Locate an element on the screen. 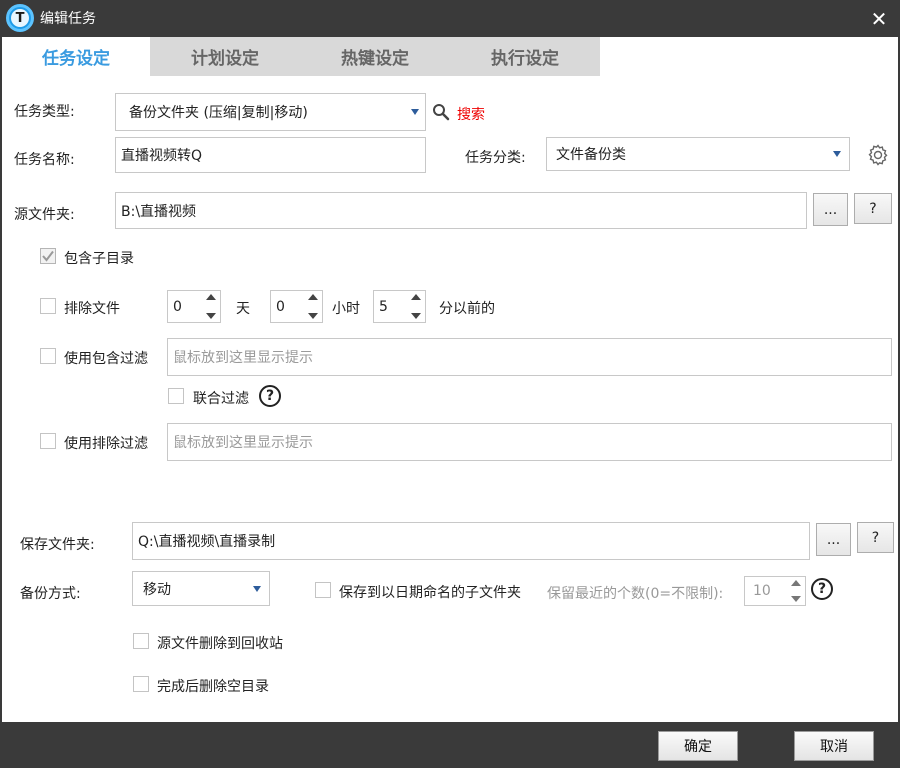 The width and height of the screenshot is (900, 768). save-folder-input: Q:\直播视频\直播录制 is located at coordinates (471, 541).